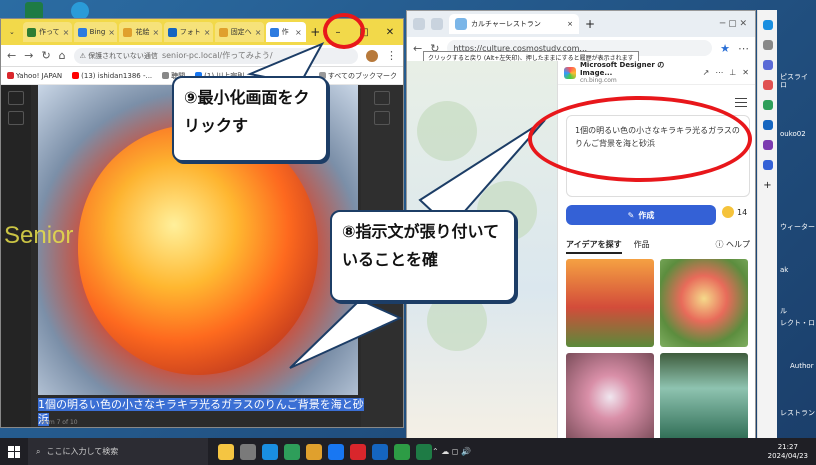  I want to click on designer-tabs: アイデアを探す 作品 ⓘ ヘルプ, so click(658, 246).